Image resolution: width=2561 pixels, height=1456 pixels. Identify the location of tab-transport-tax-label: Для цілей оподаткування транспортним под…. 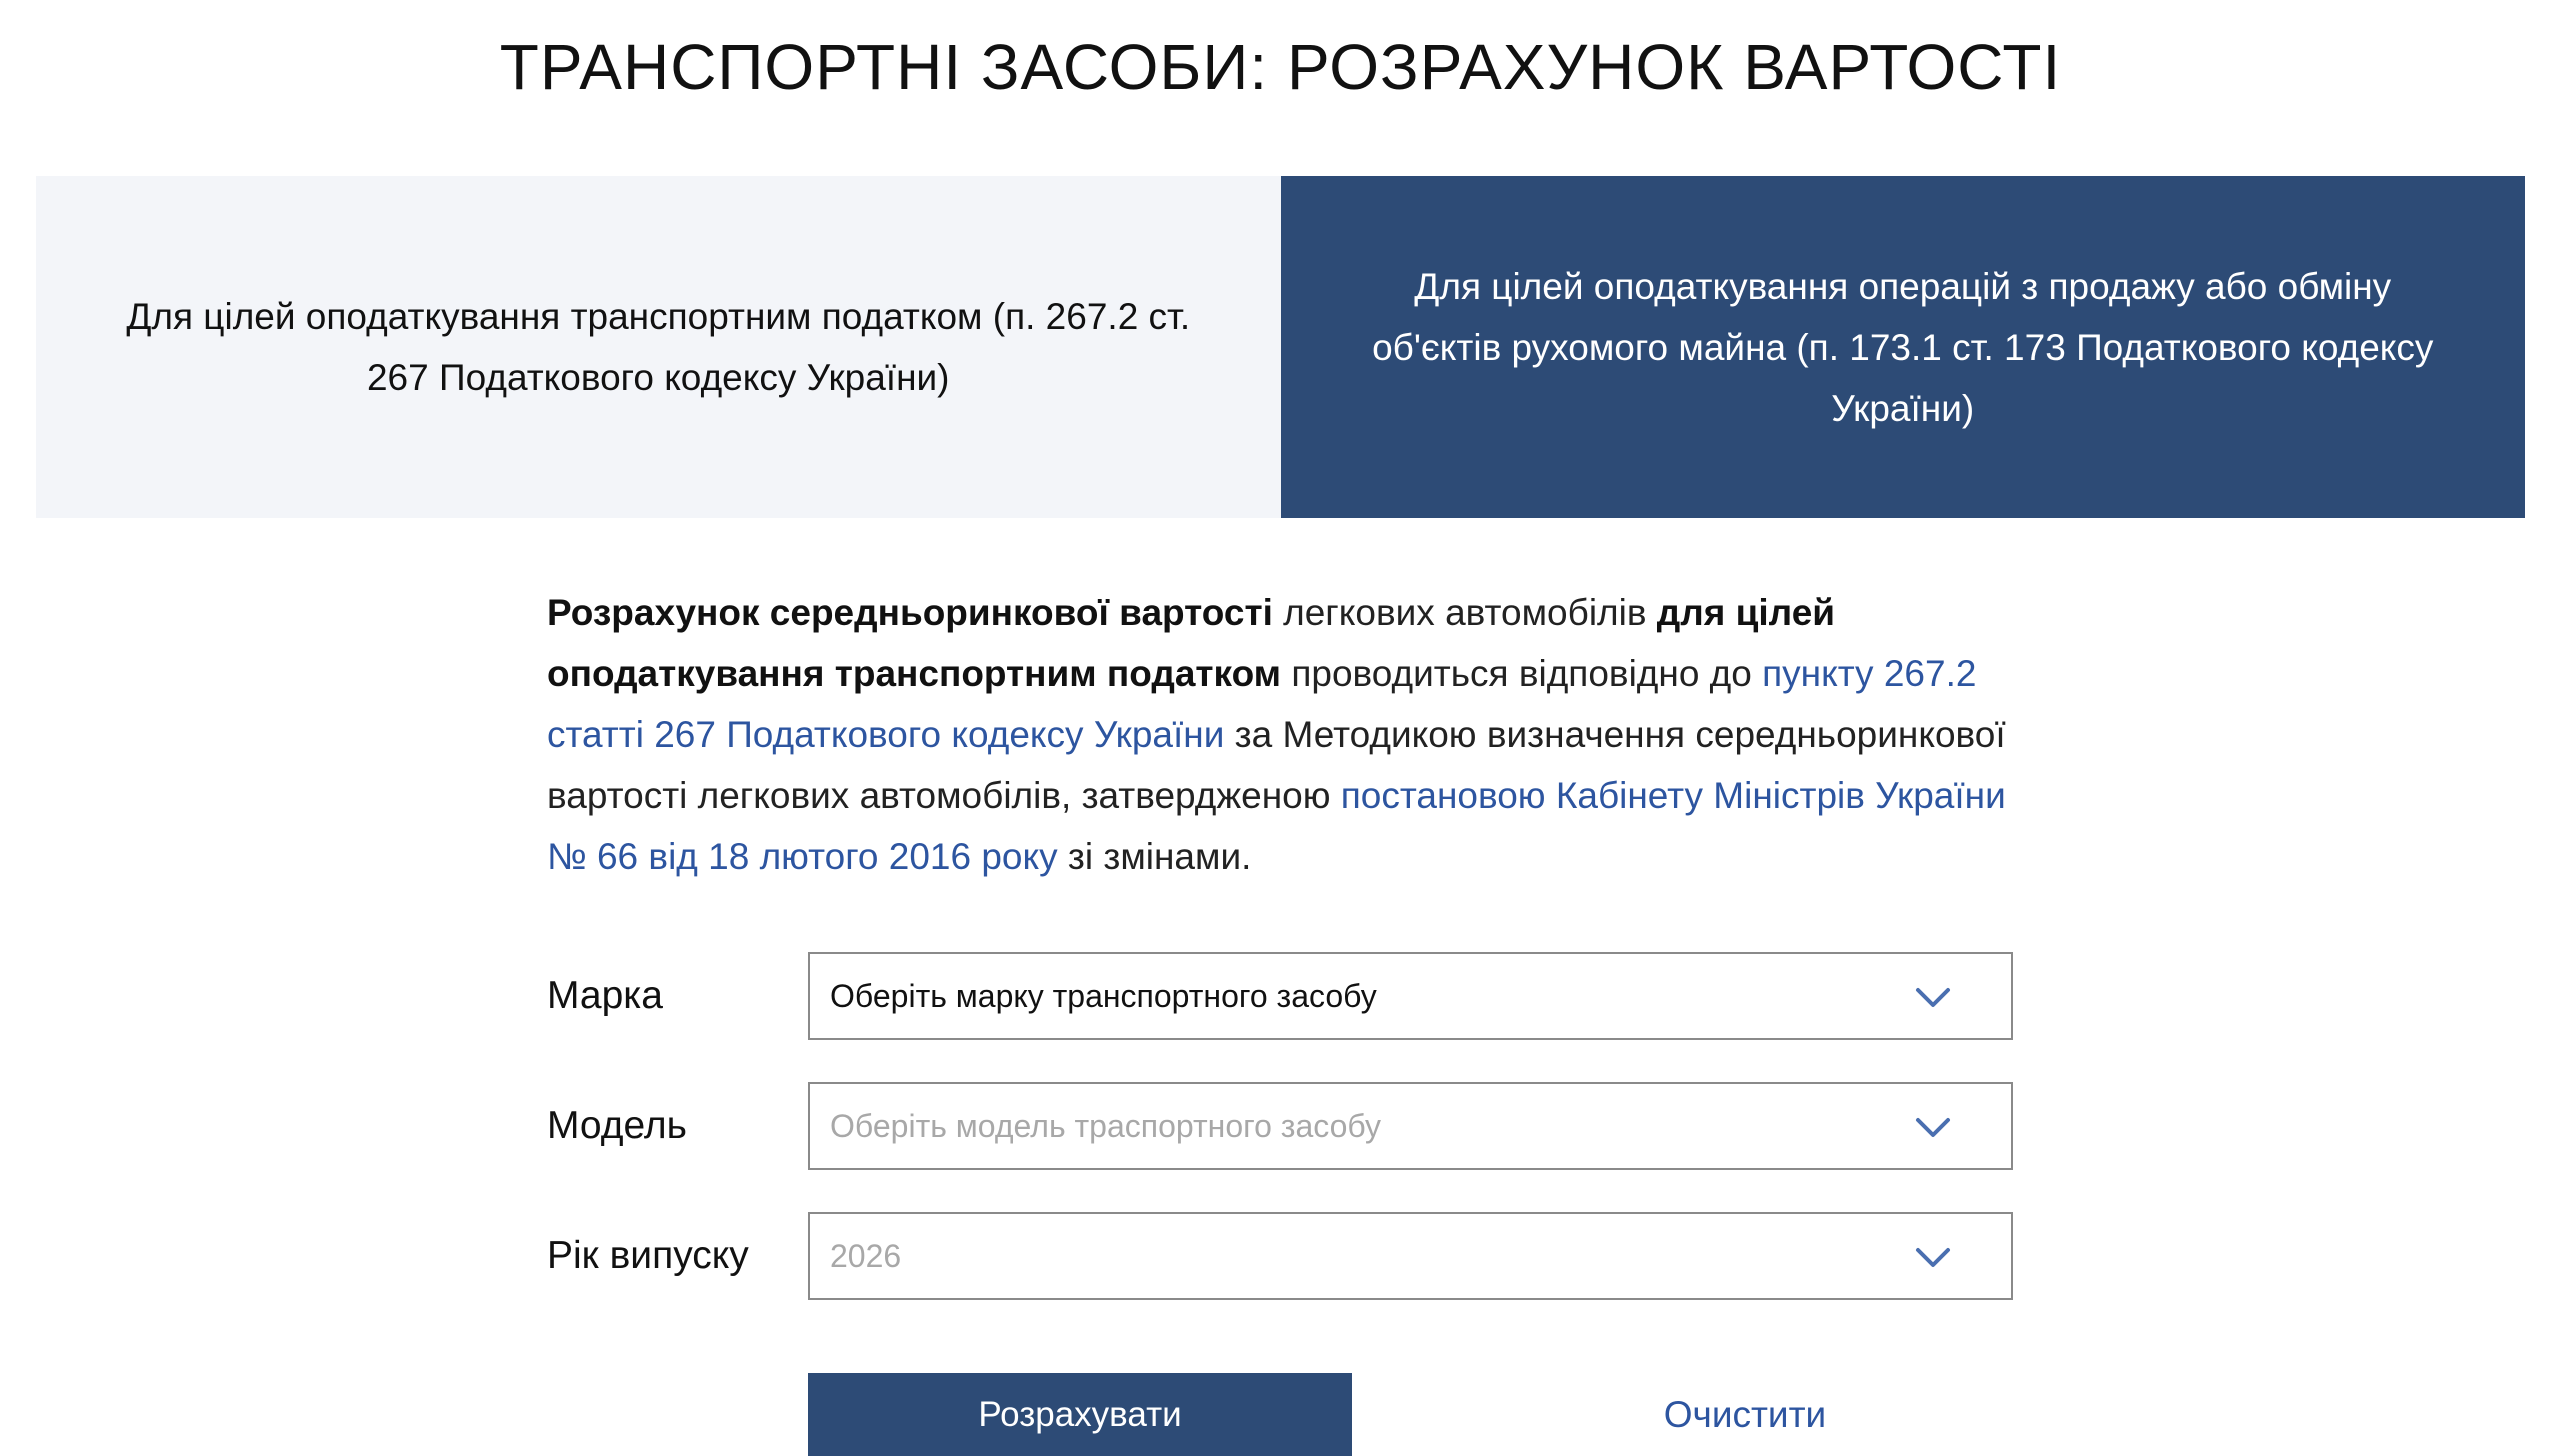
(658, 347).